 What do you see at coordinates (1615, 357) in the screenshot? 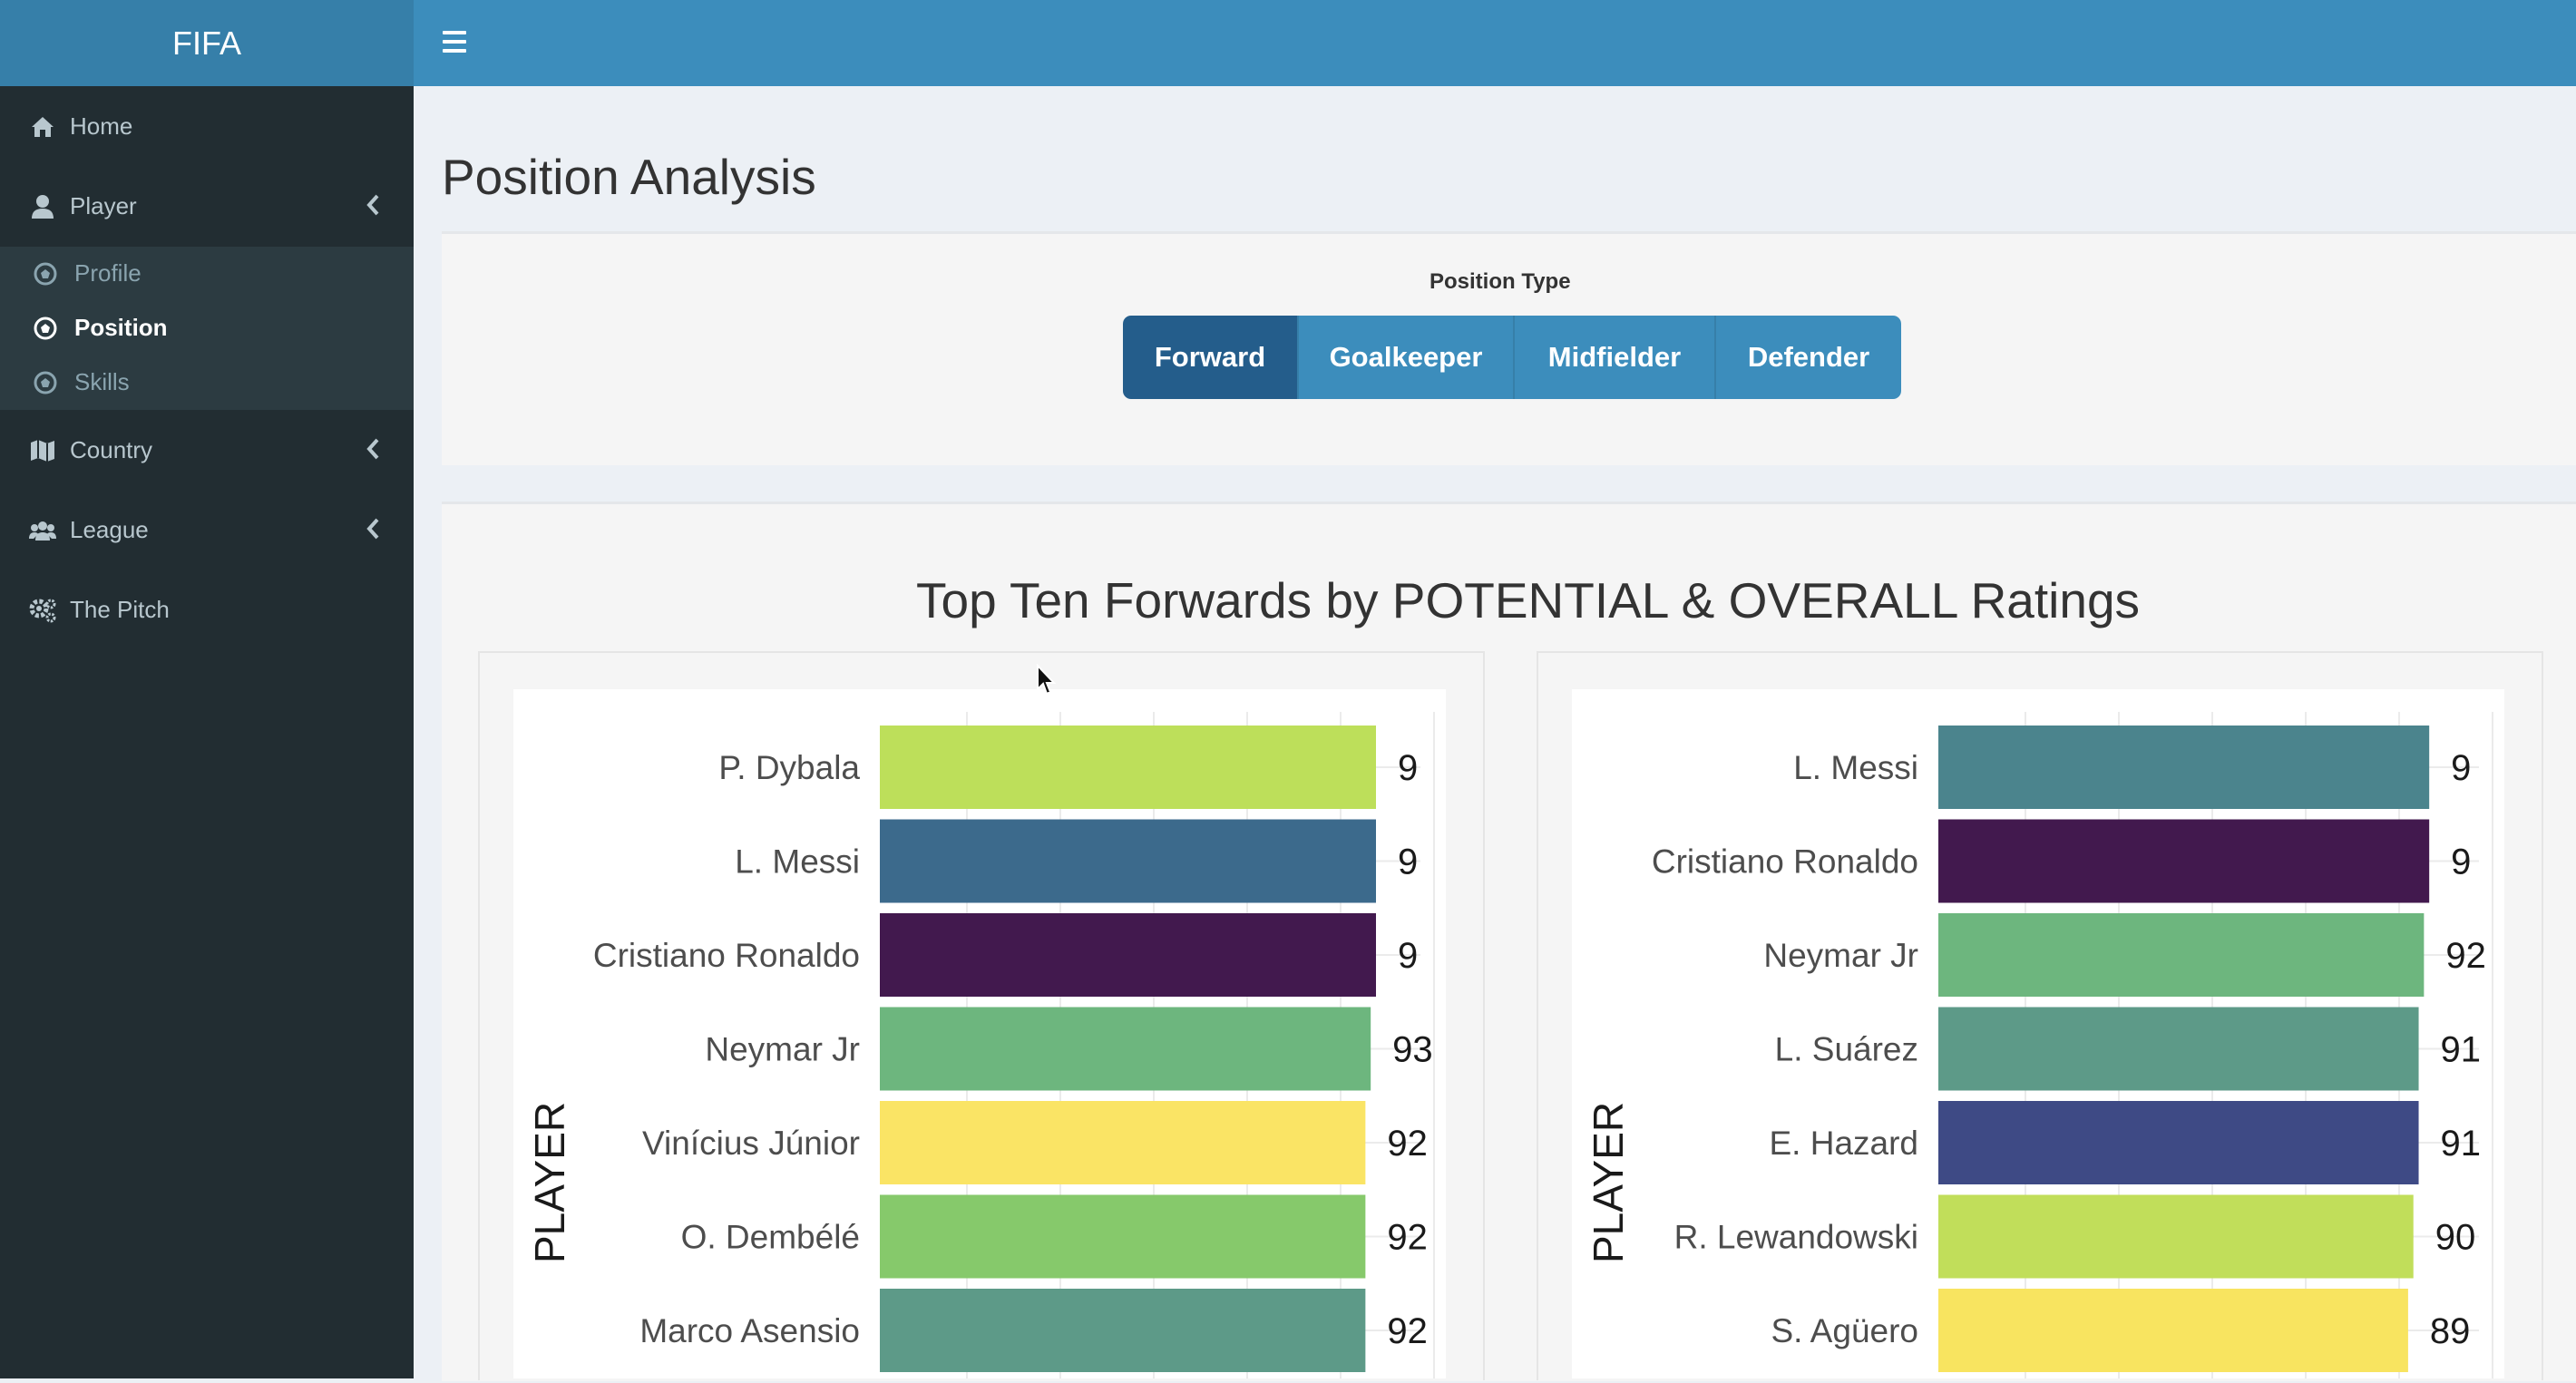
I see `midfielder-button: Midfielder` at bounding box center [1615, 357].